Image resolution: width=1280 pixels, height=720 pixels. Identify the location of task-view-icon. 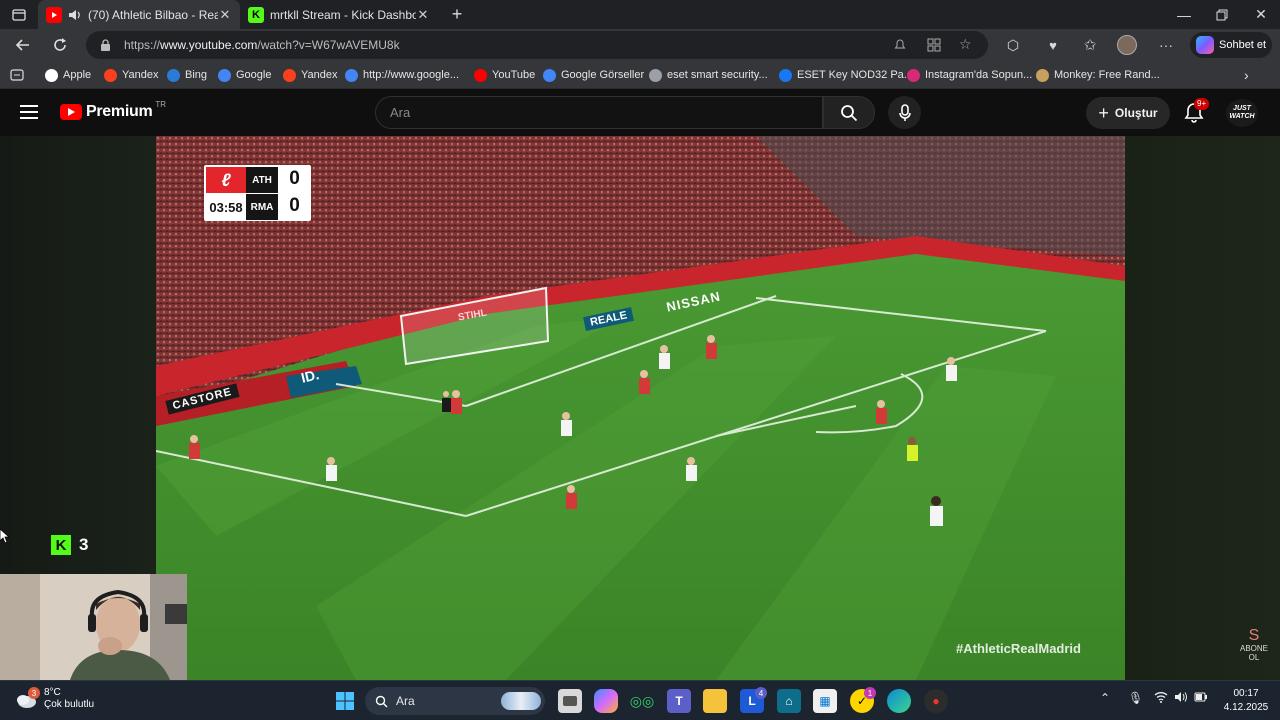
(570, 701).